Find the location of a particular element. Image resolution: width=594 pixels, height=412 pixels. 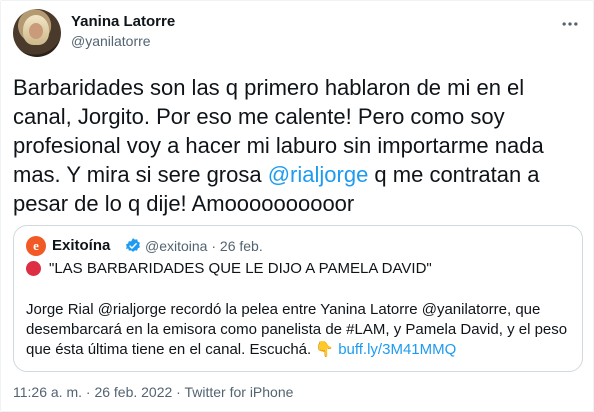

author-handle: @yanilatorre is located at coordinates (111, 41).